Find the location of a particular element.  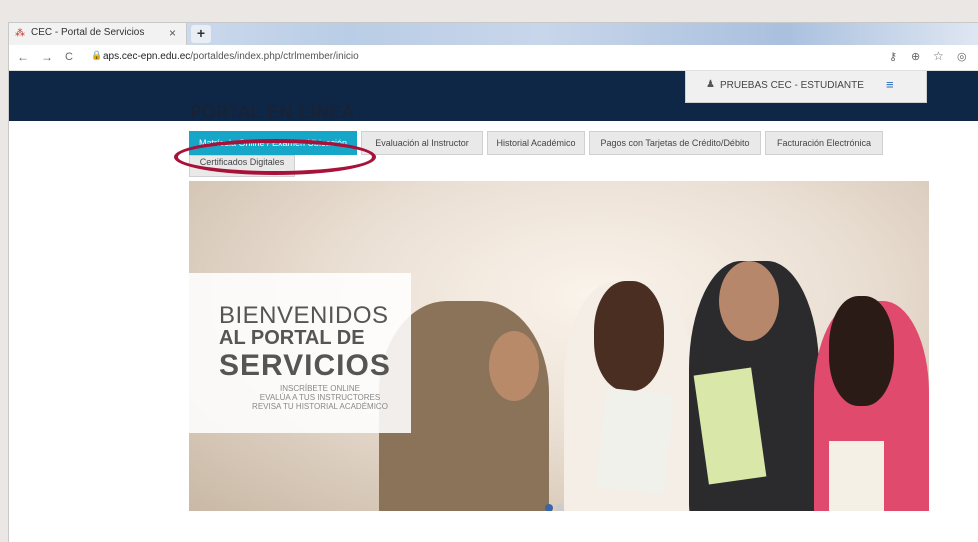

new-tab-button: + is located at coordinates (201, 34).